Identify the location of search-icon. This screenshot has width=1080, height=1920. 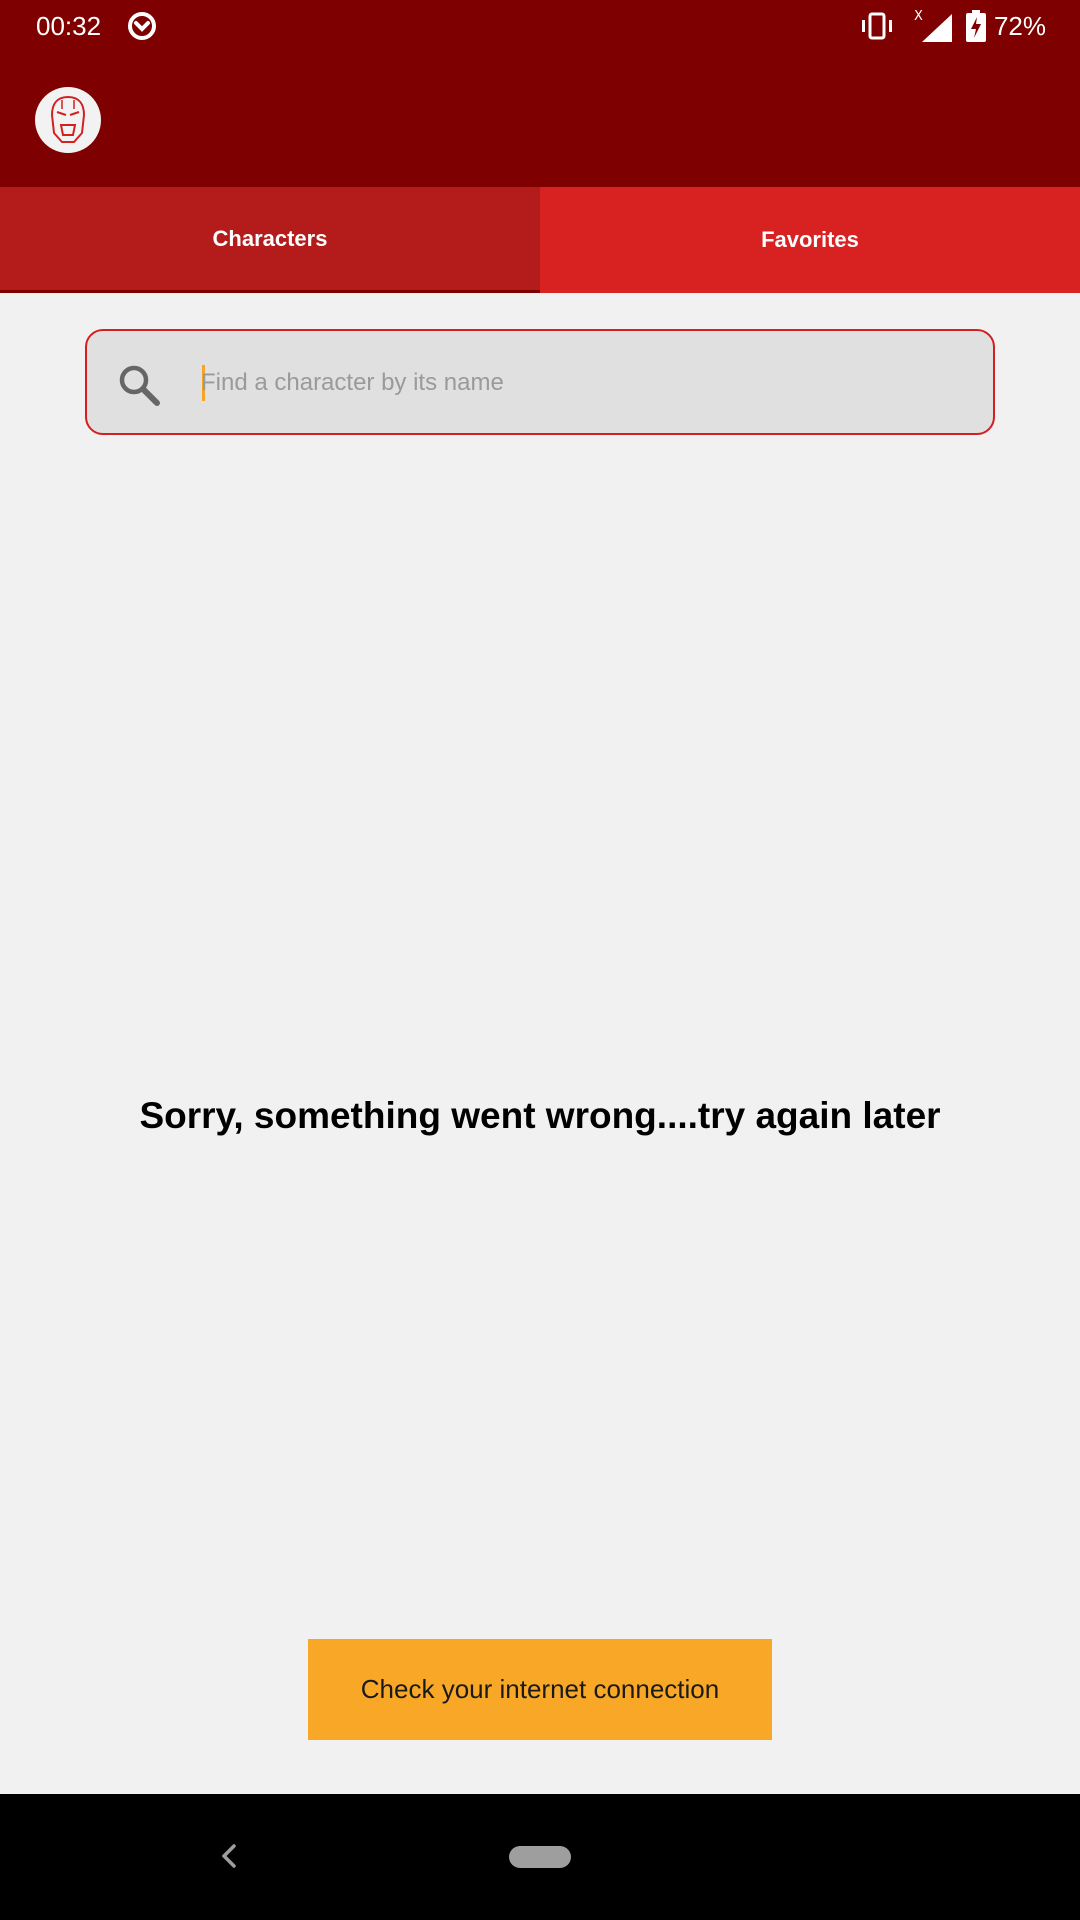
(139, 385).